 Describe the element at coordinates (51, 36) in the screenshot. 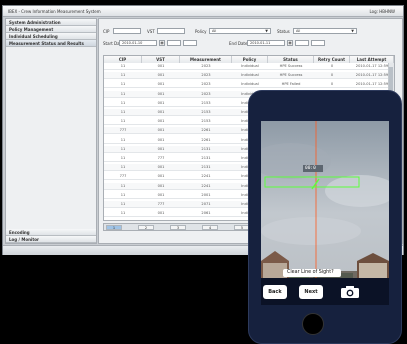

I see `sidebar-item-individual-scheduling: Individual Scheduling` at that location.